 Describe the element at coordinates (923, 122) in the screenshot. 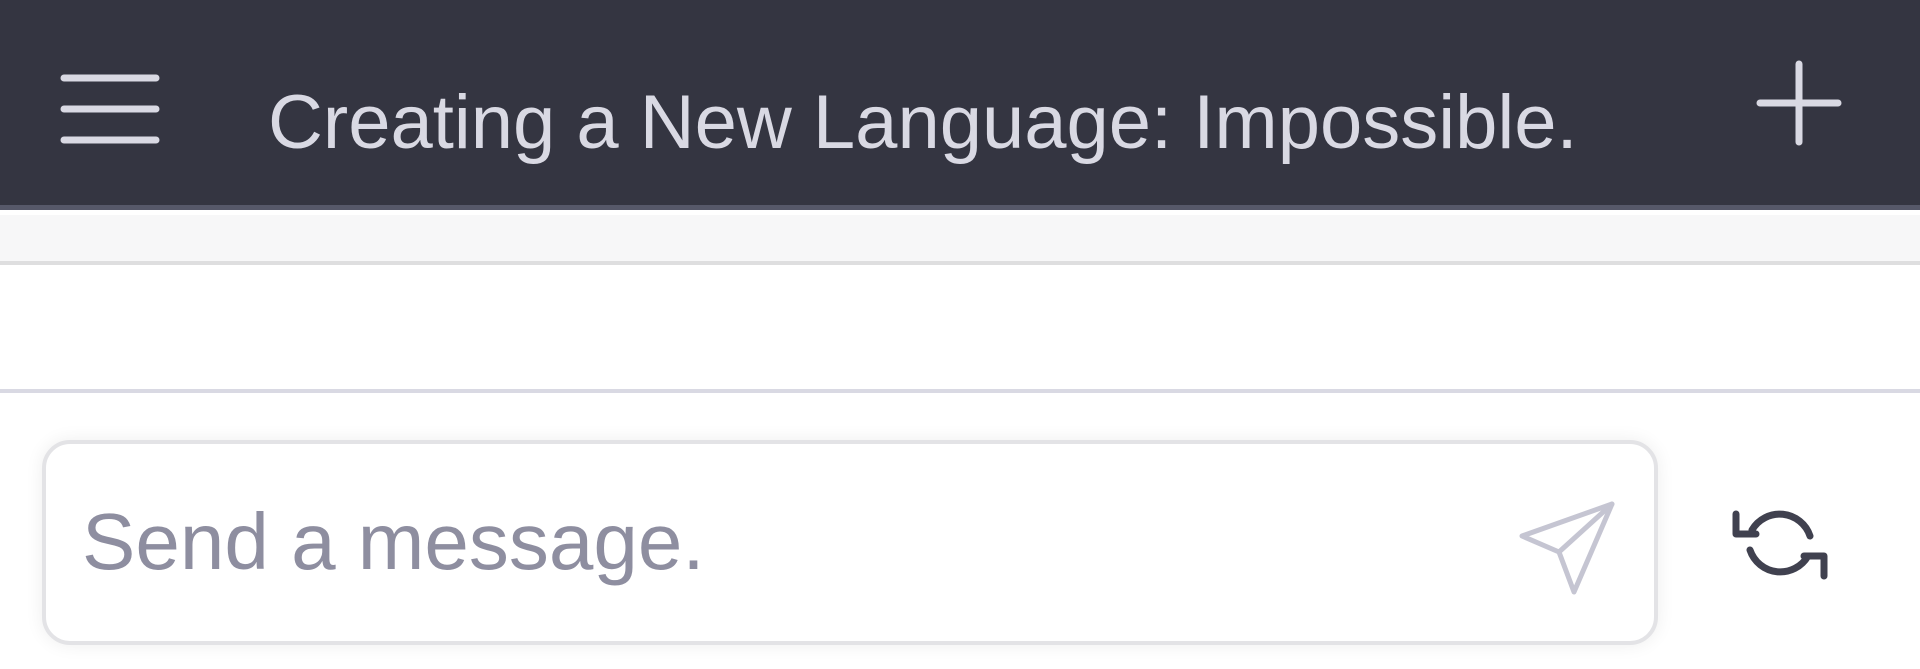

I see `conversation-title: Creating a New Language: Impossible.` at that location.